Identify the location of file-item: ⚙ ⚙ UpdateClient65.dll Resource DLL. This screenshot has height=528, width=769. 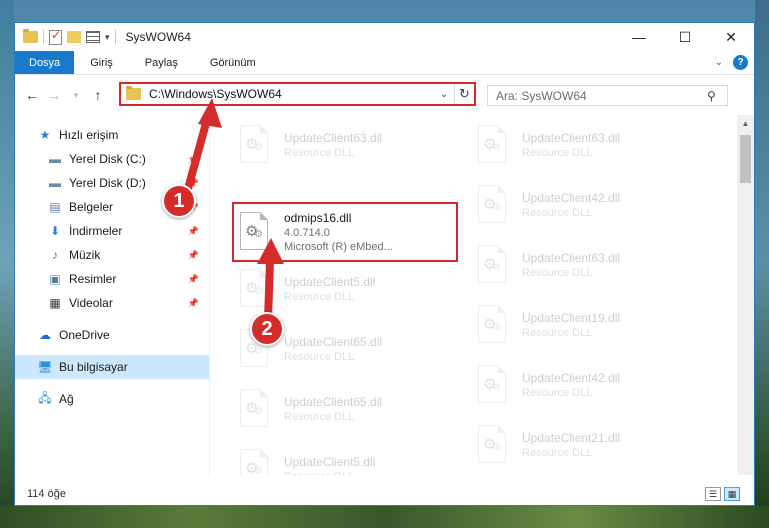
(354, 409).